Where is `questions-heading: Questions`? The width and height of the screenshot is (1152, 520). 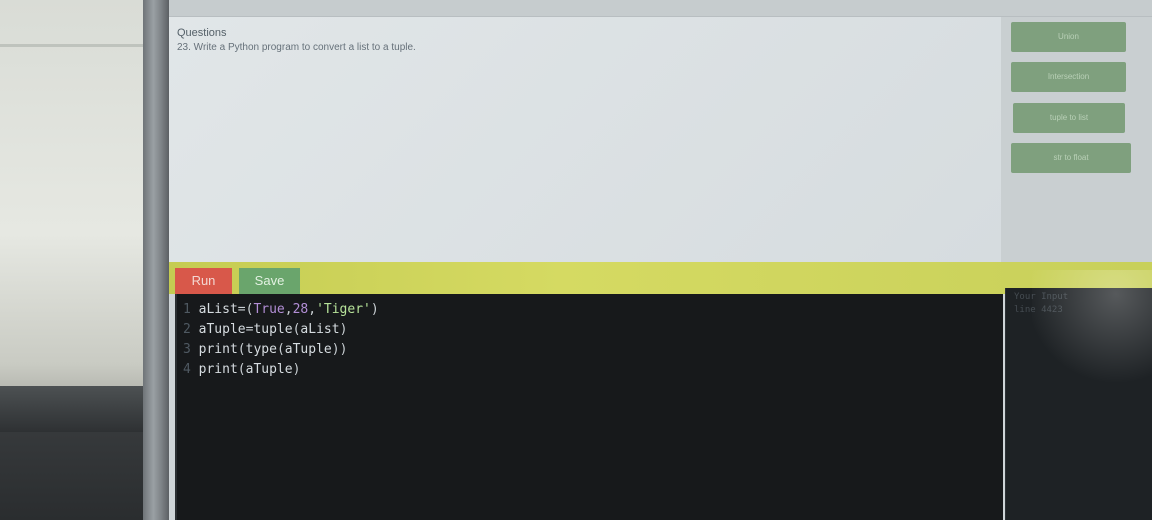 questions-heading: Questions is located at coordinates (202, 33).